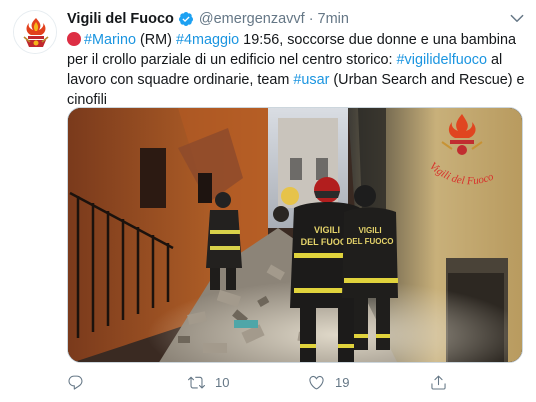 This screenshot has height=402, width=536. What do you see at coordinates (185, 19) in the screenshot?
I see `verified-icon` at bounding box center [185, 19].